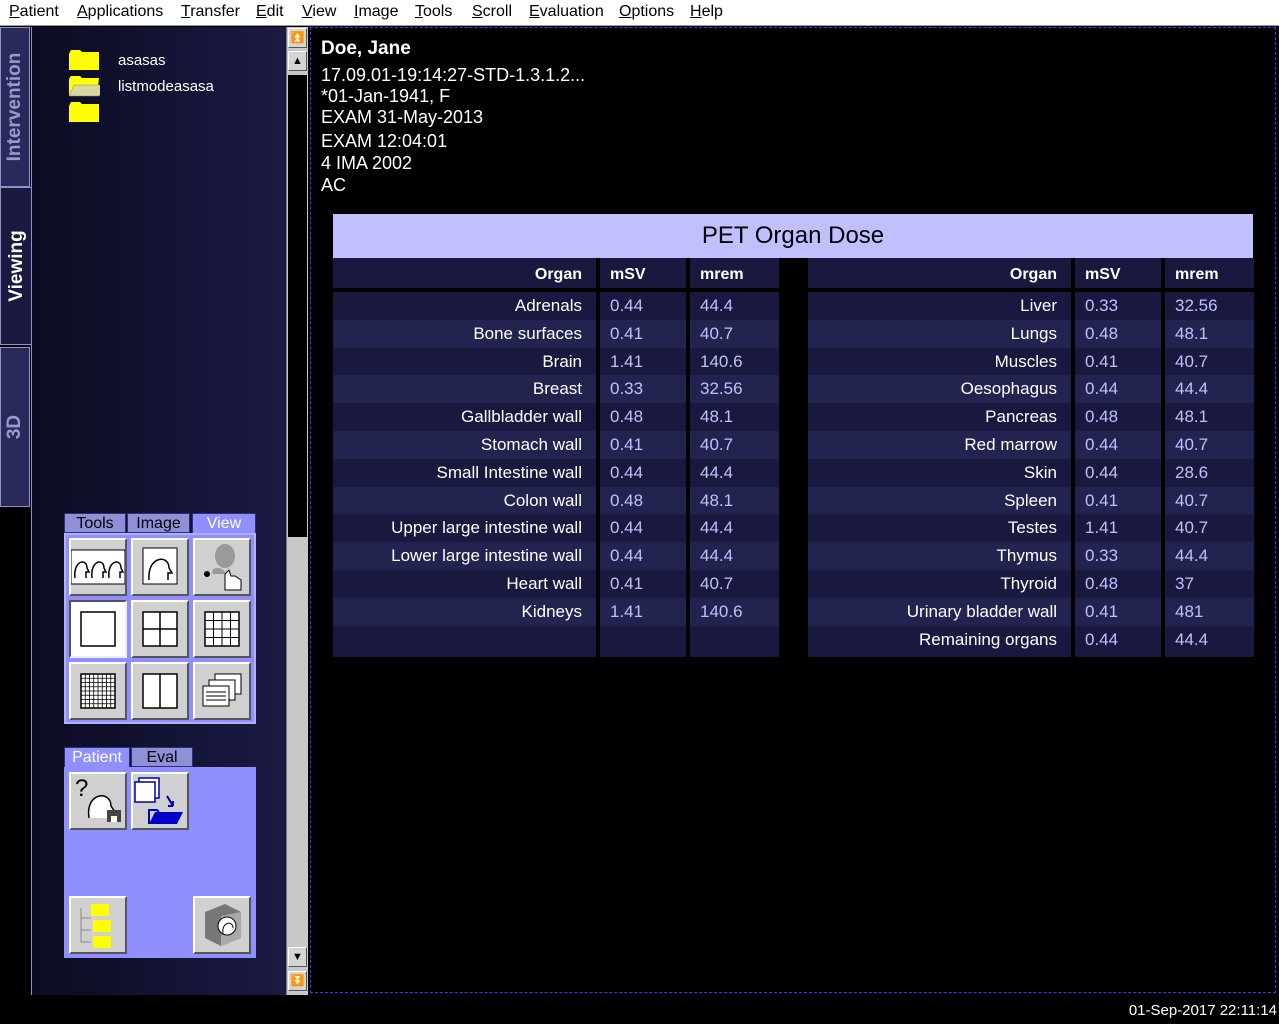 The height and width of the screenshot is (1024, 1279). Describe the element at coordinates (527, 333) in the screenshot. I see `organ-name: Bone surfaces` at that location.